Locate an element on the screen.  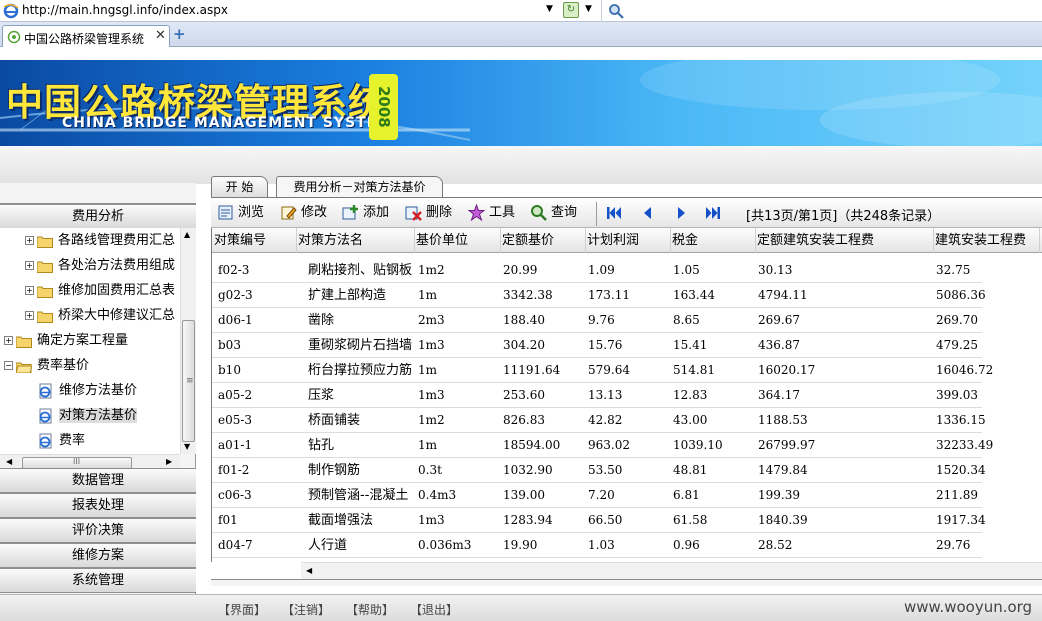
tree-item: 维修方法基价 is located at coordinates (87, 391).